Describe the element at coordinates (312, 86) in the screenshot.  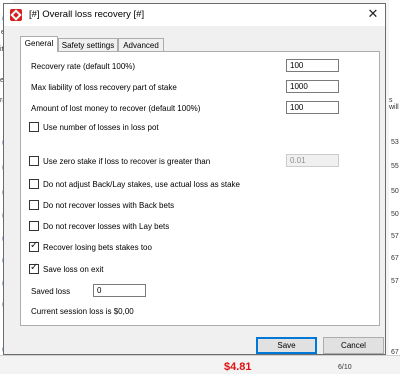
I see `max-liability-input: 1000` at that location.